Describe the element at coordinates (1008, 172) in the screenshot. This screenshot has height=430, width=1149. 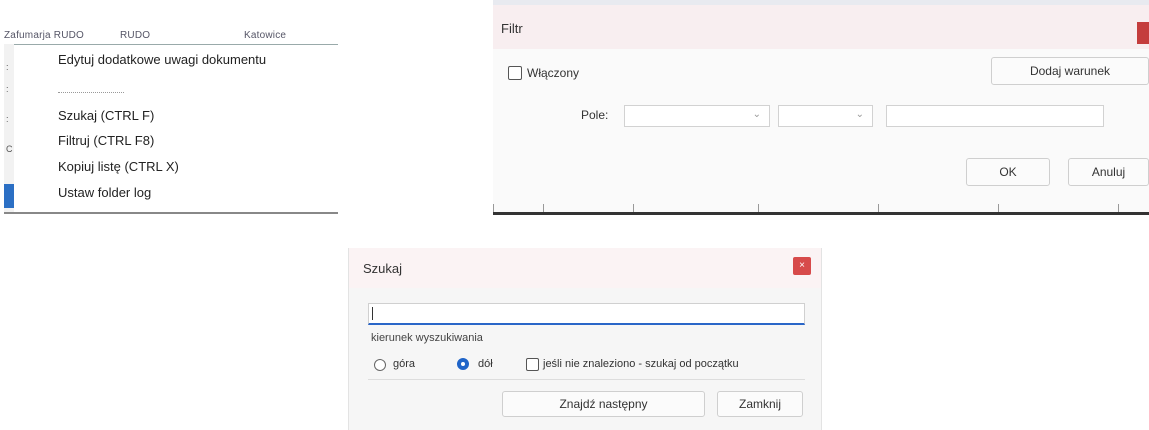
I see `ok-button: OK` at that location.